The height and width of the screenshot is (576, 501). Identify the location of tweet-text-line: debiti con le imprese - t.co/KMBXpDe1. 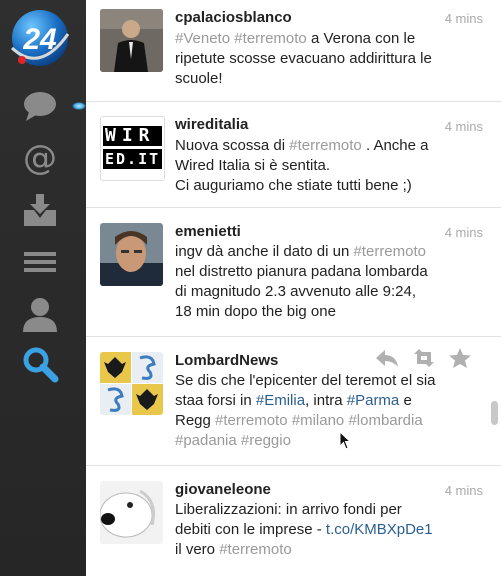
(331, 530).